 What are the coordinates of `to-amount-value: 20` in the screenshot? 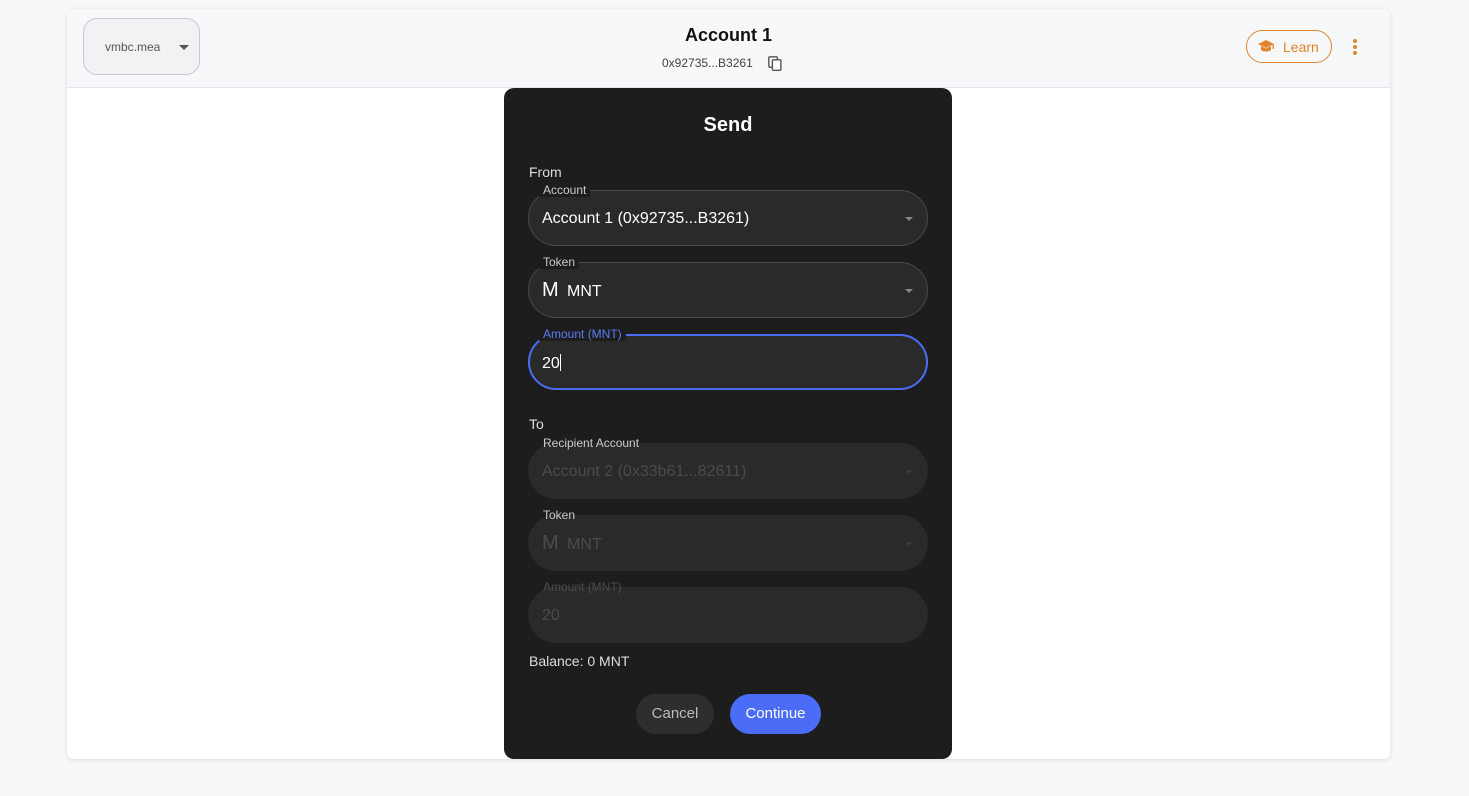 It's located at (551, 615).